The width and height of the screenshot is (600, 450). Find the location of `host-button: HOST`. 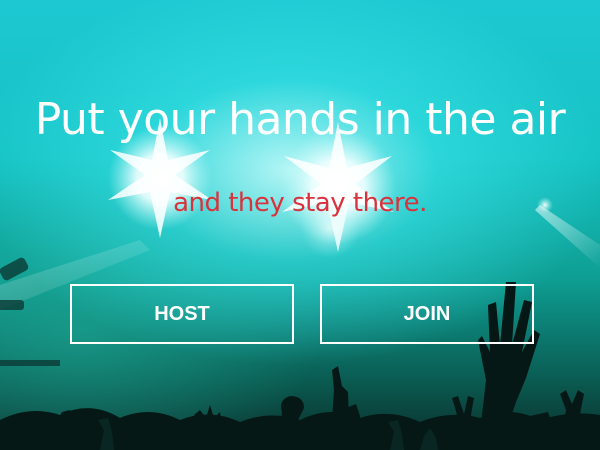

host-button: HOST is located at coordinates (182, 314).